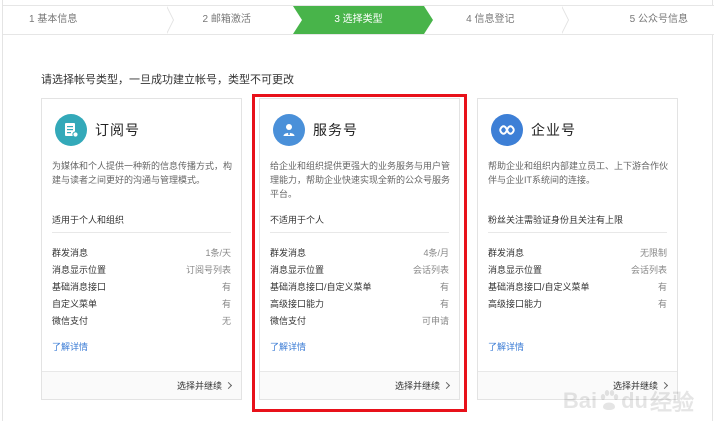 The image size is (715, 421). What do you see at coordinates (167, 80) in the screenshot?
I see `account-type-instruction: 请选择帐号类型，一旦成功建立帐号，类型不可更改` at bounding box center [167, 80].